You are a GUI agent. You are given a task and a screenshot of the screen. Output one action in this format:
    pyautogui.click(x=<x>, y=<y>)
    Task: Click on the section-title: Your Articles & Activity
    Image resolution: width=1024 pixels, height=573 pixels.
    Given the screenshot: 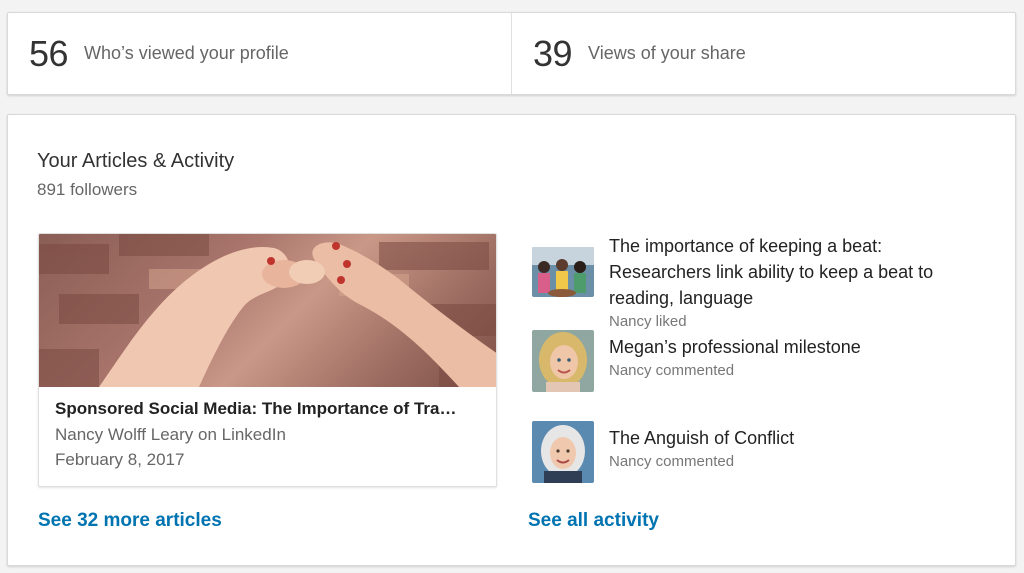 What is the action you would take?
    pyautogui.click(x=136, y=161)
    